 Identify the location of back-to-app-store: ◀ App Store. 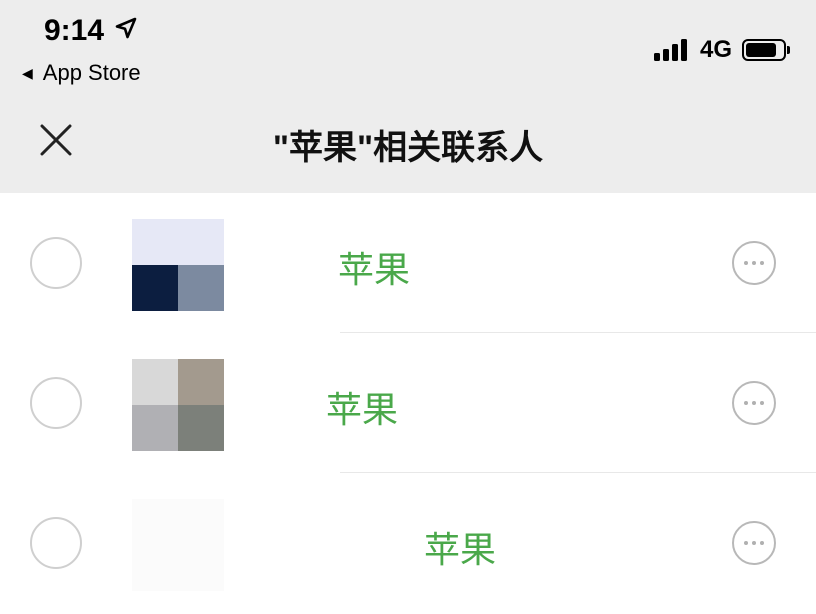
(81, 73).